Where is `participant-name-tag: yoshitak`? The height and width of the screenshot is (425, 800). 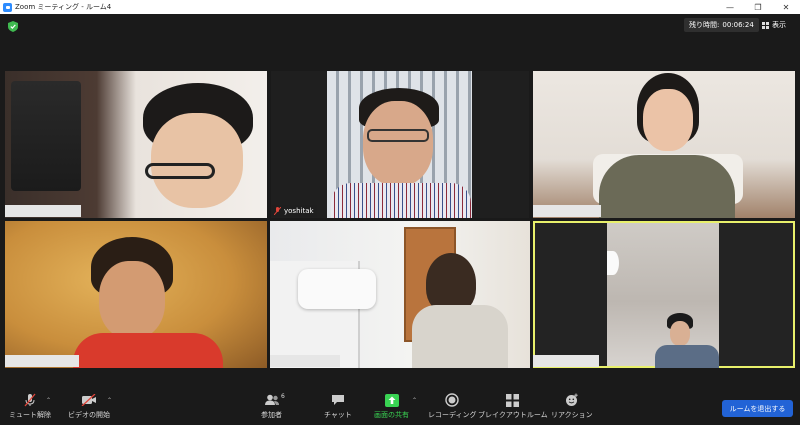
participant-name-tag: yoshitak is located at coordinates (294, 211).